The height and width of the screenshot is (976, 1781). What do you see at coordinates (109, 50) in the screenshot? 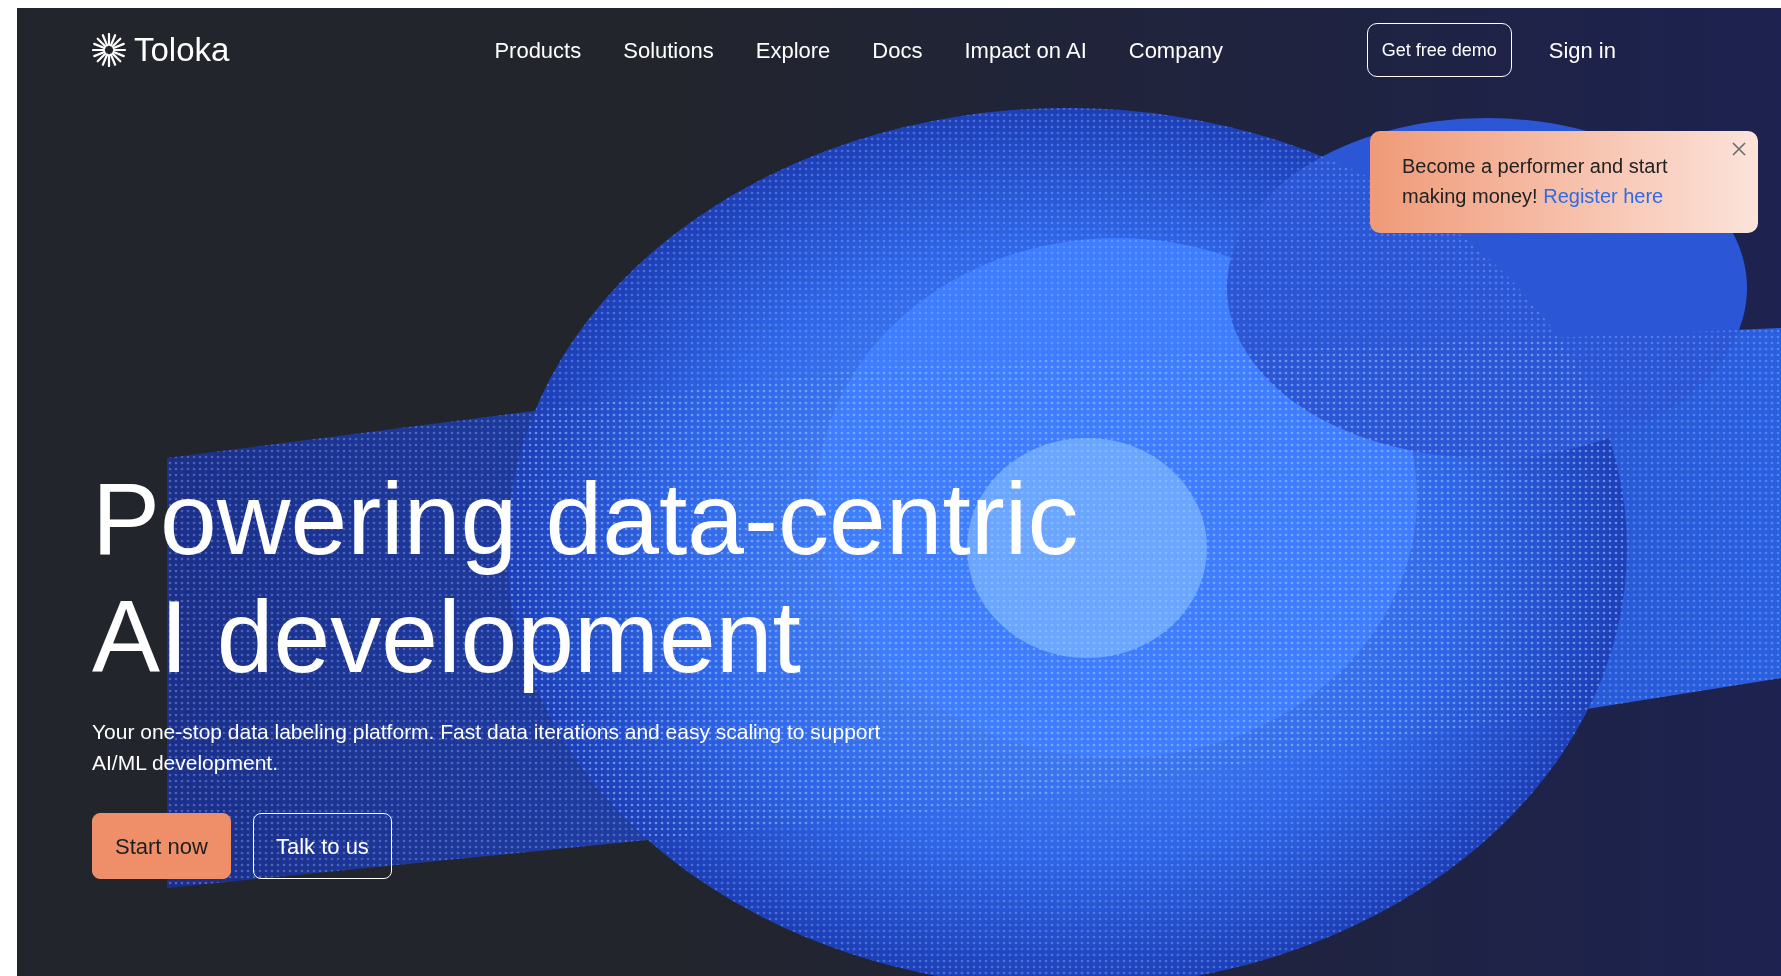
I see `sunburst-logo-icon` at bounding box center [109, 50].